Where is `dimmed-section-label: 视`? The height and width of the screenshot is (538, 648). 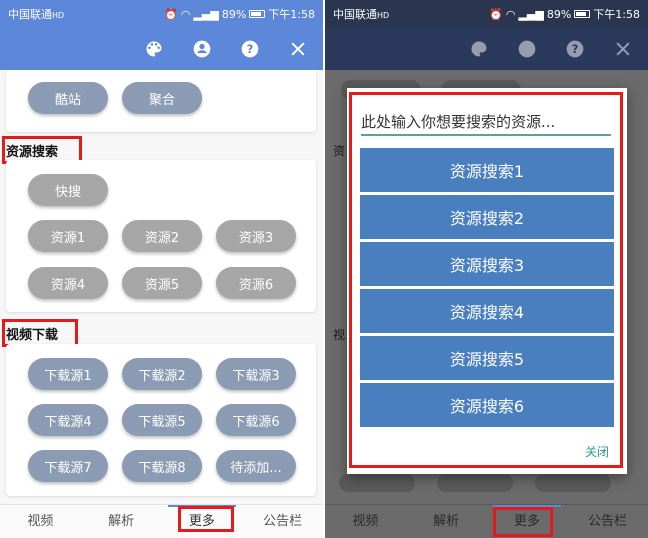 dimmed-section-label: 视 is located at coordinates (339, 335).